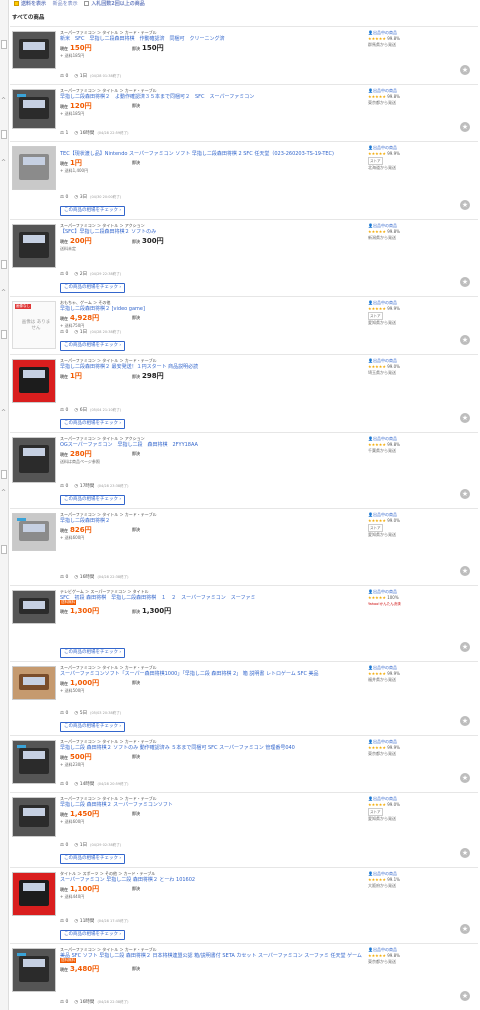 The height and width of the screenshot is (1010, 480). What do you see at coordinates (79, 969) in the screenshot?
I see `current-price: 現在 3,480円` at bounding box center [79, 969].